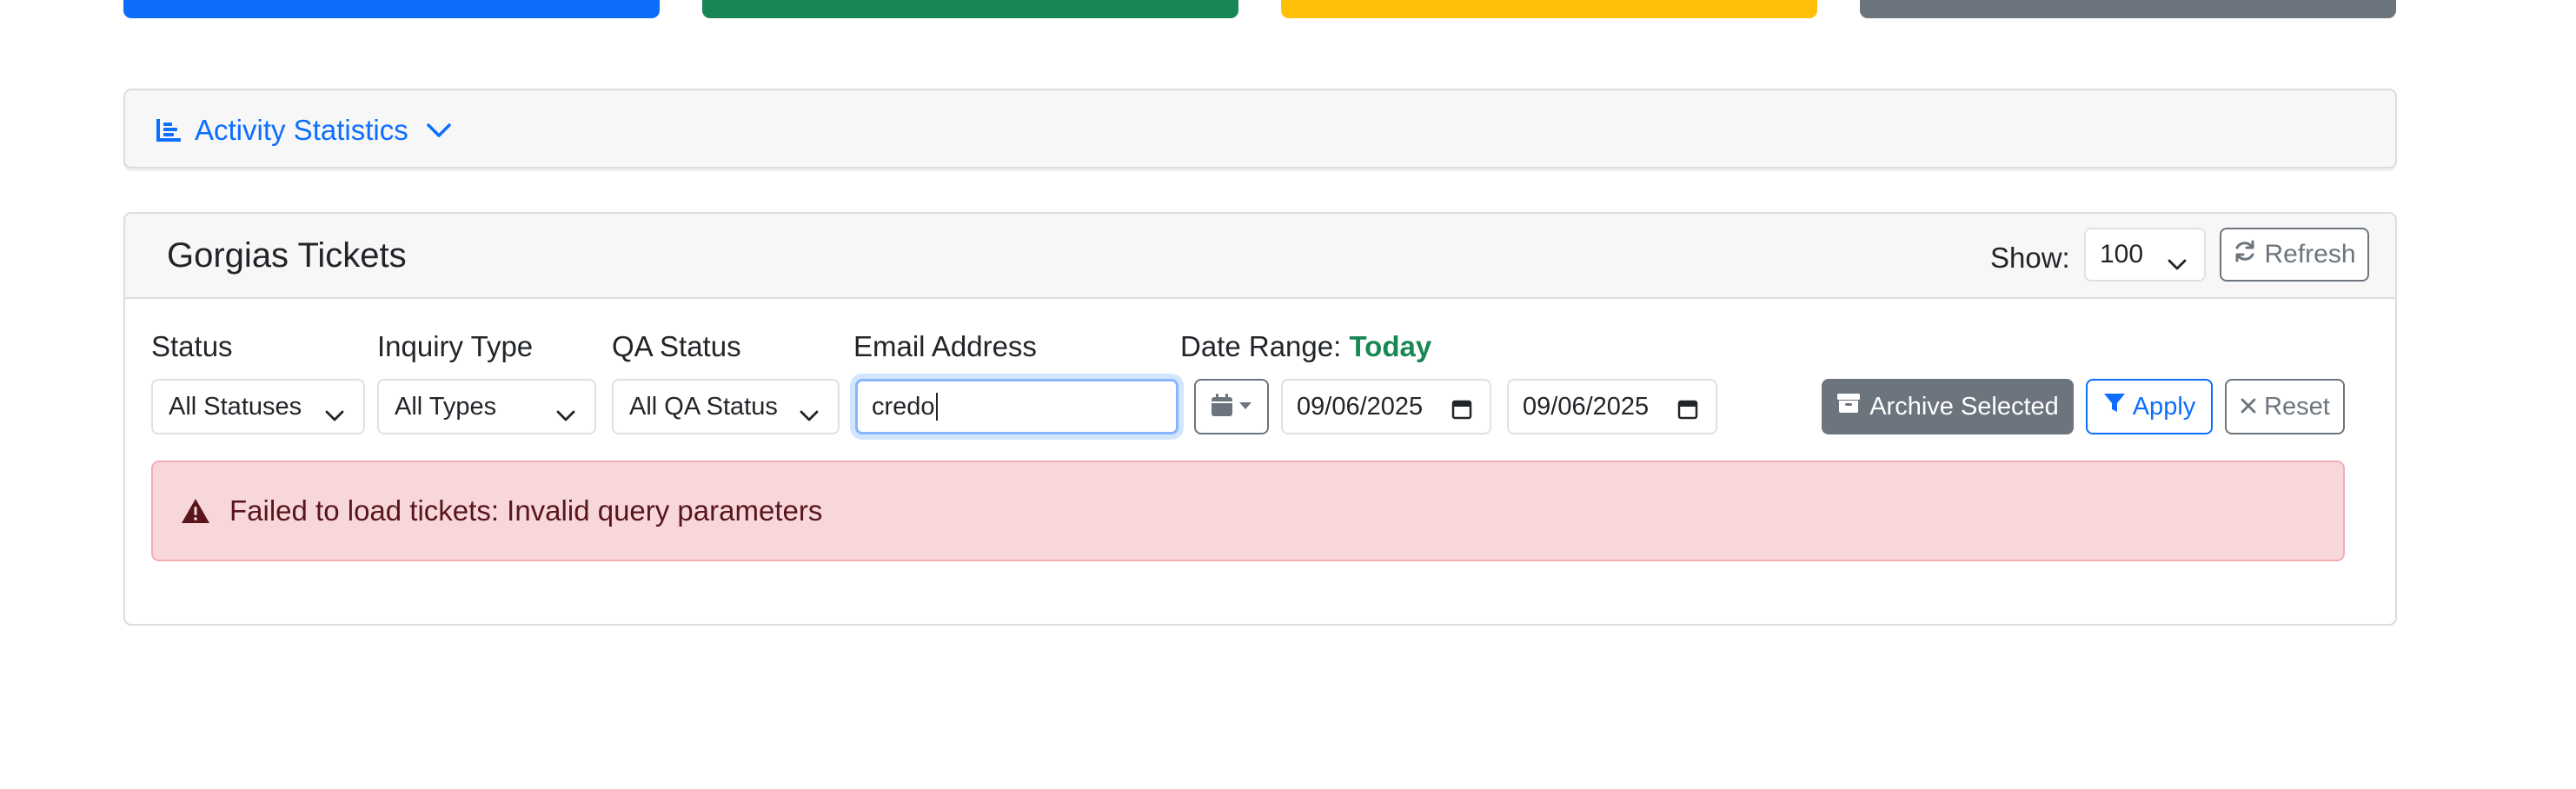 This screenshot has height=789, width=2576. What do you see at coordinates (1260, 129) in the screenshot?
I see `activity-statistics-panel: Activity Statistics` at bounding box center [1260, 129].